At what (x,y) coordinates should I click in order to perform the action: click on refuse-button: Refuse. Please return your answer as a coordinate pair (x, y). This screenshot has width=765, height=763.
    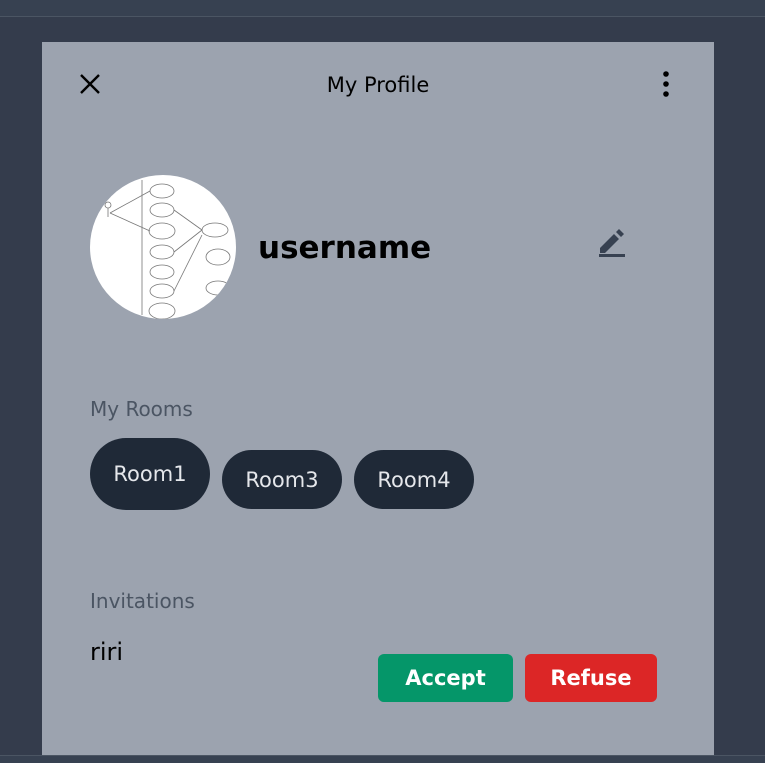
    Looking at the image, I should click on (591, 678).